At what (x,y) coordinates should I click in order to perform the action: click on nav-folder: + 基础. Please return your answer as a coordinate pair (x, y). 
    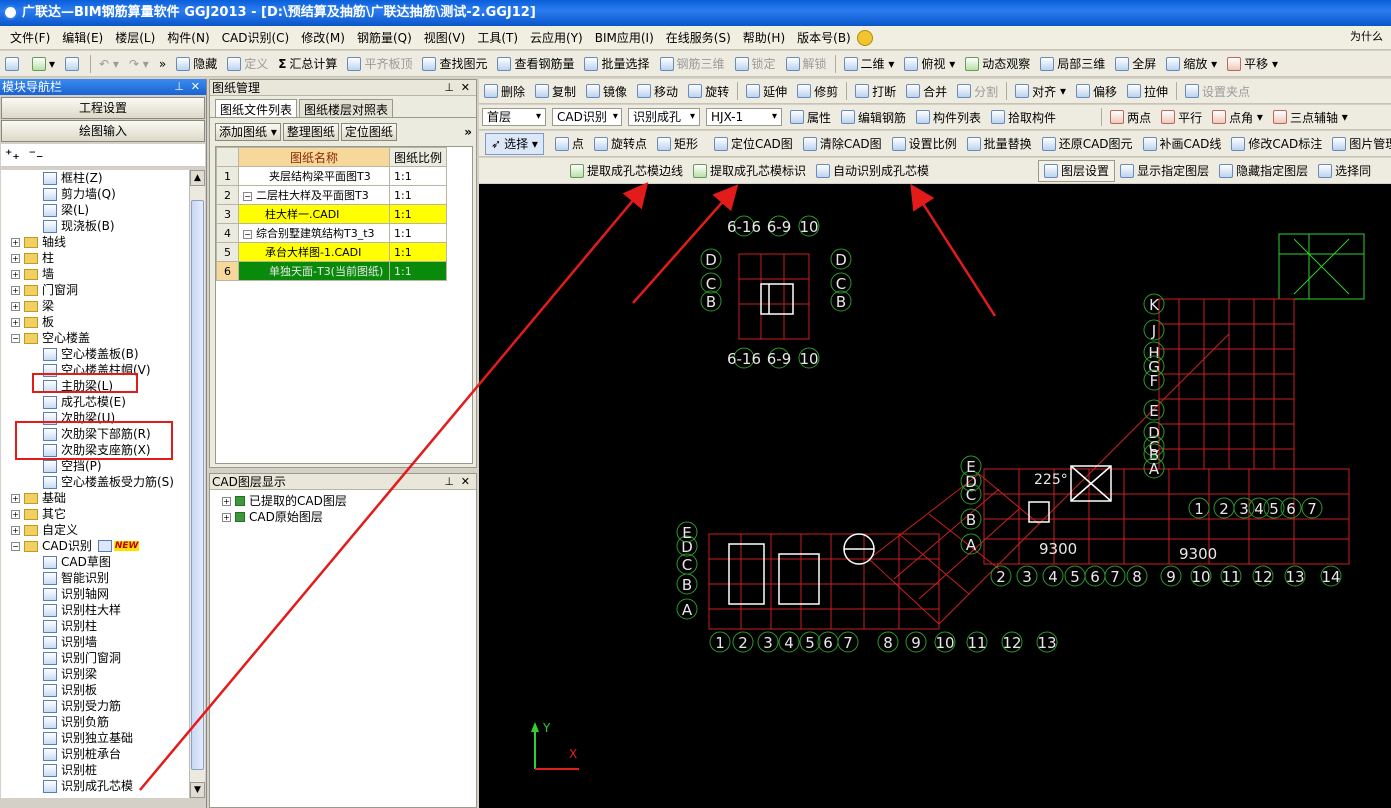
    Looking at the image, I should click on (95, 498).